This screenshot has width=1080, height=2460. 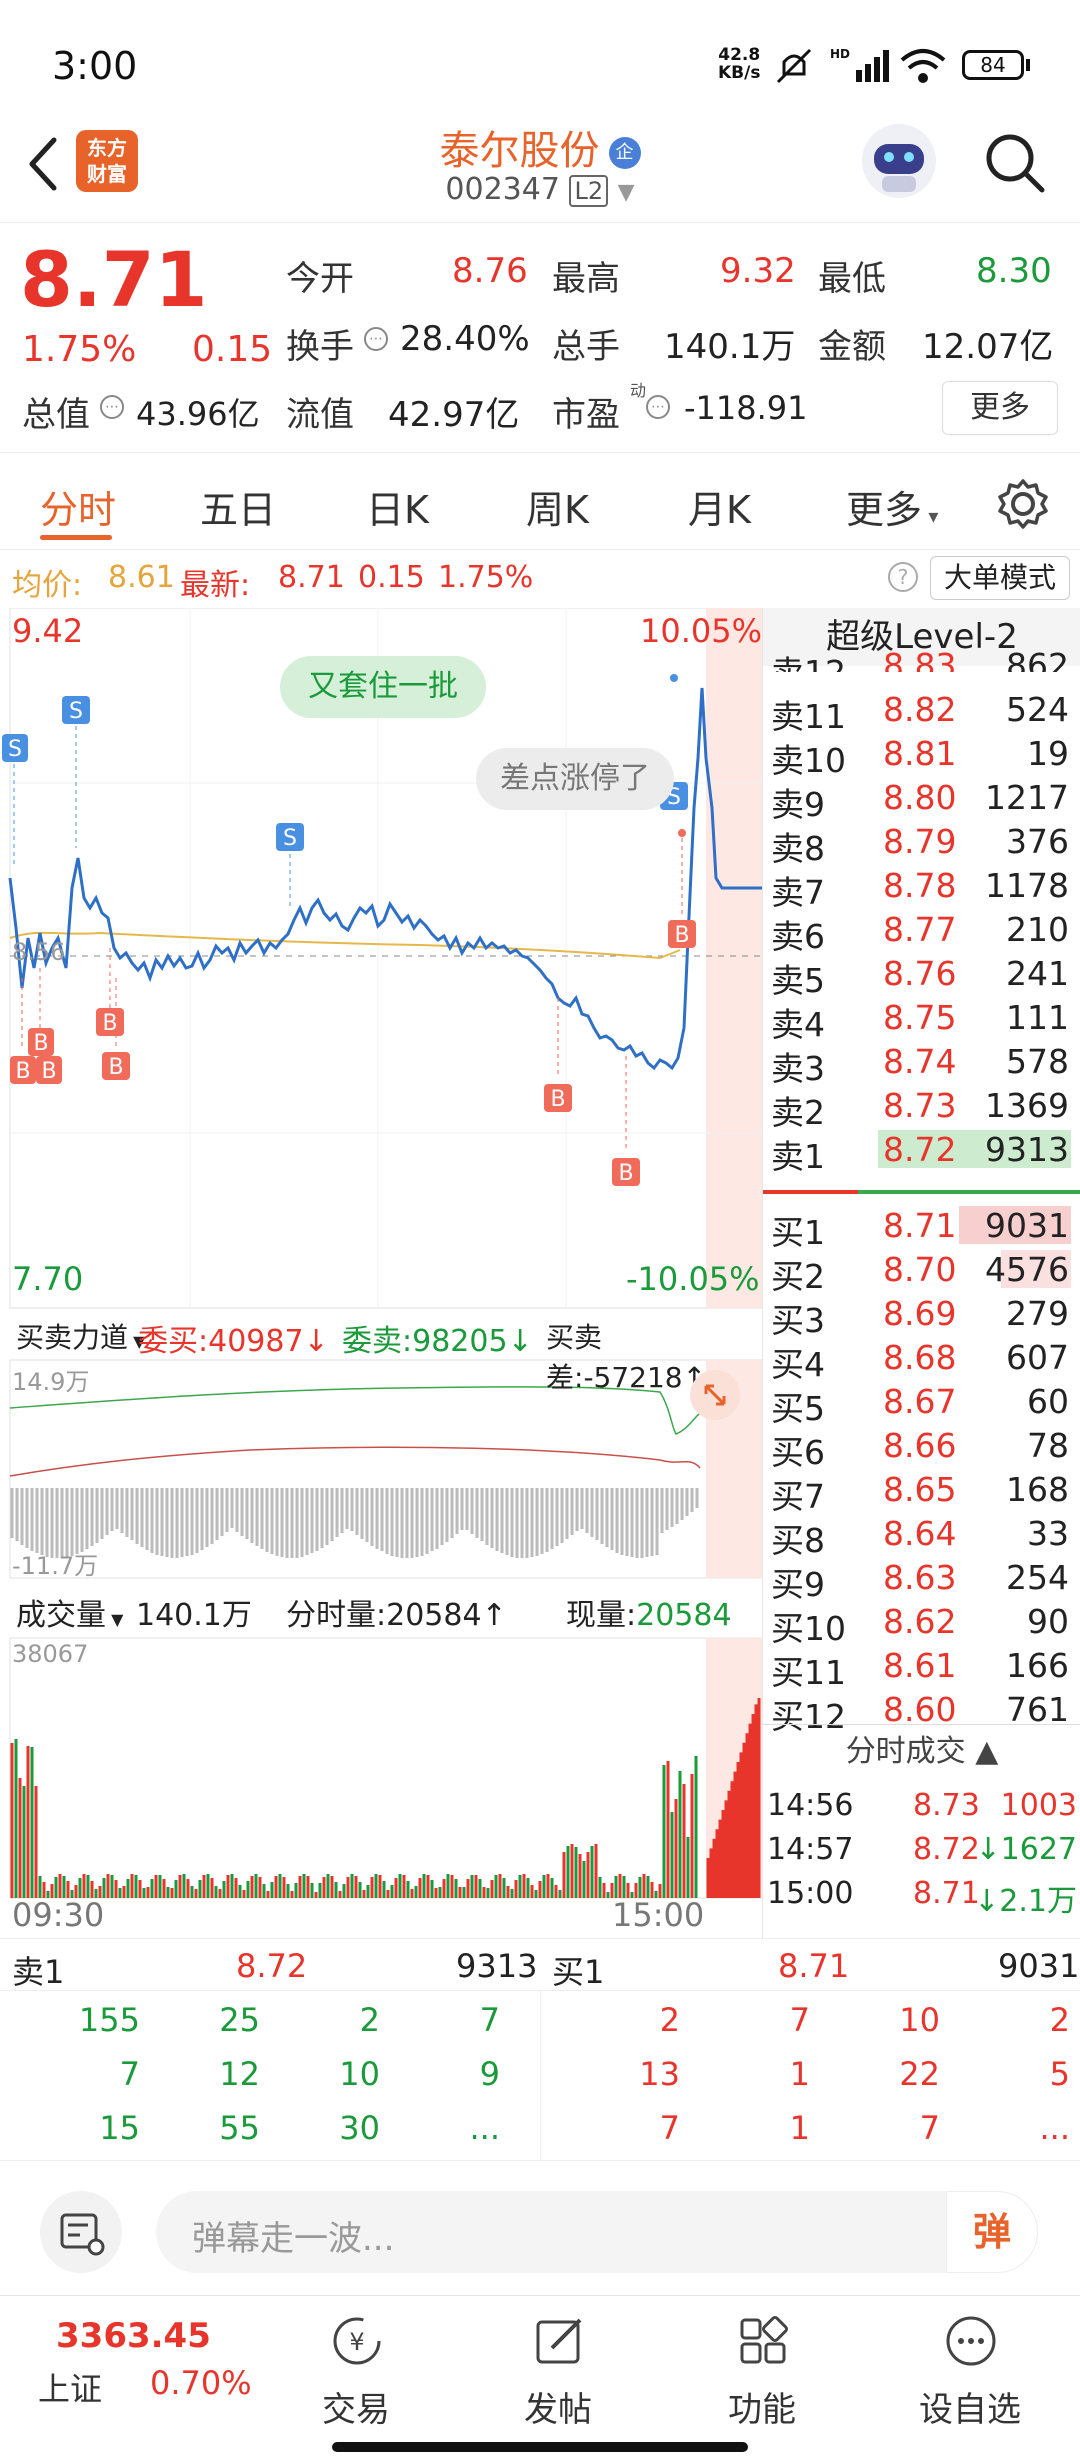 I want to click on queue-ask-cell: 25, so click(x=239, y=2020).